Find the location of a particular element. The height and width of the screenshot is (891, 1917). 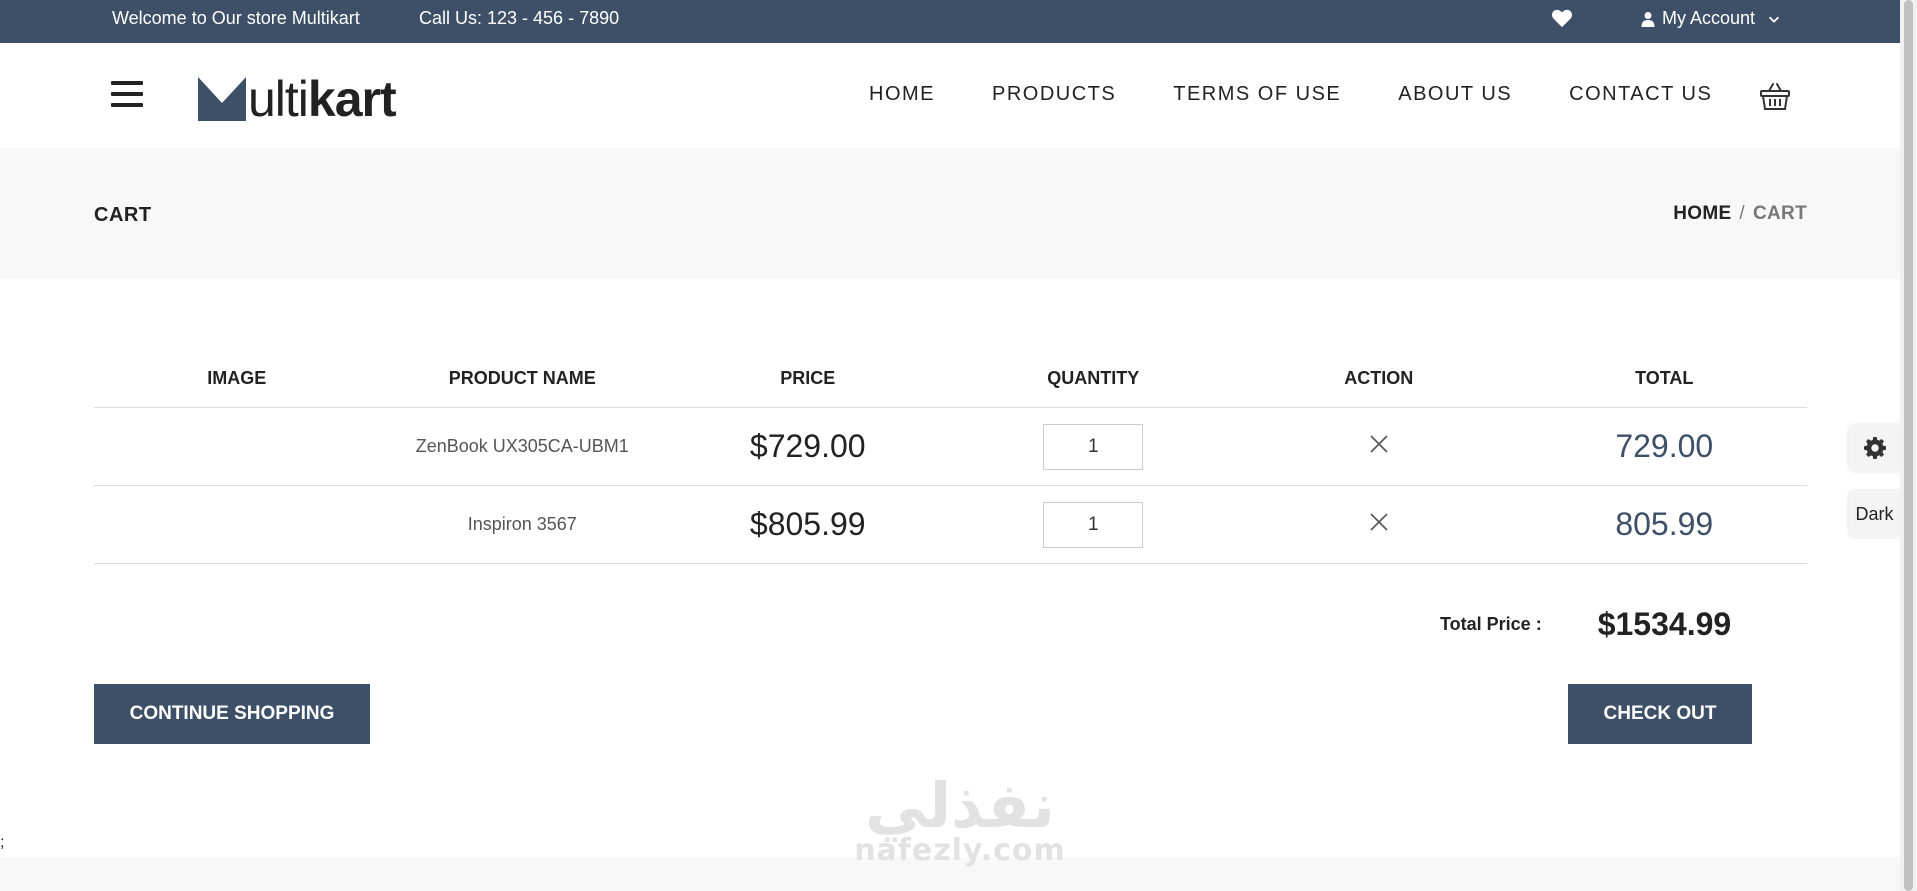

my-account-label: My Account is located at coordinates (1709, 18).